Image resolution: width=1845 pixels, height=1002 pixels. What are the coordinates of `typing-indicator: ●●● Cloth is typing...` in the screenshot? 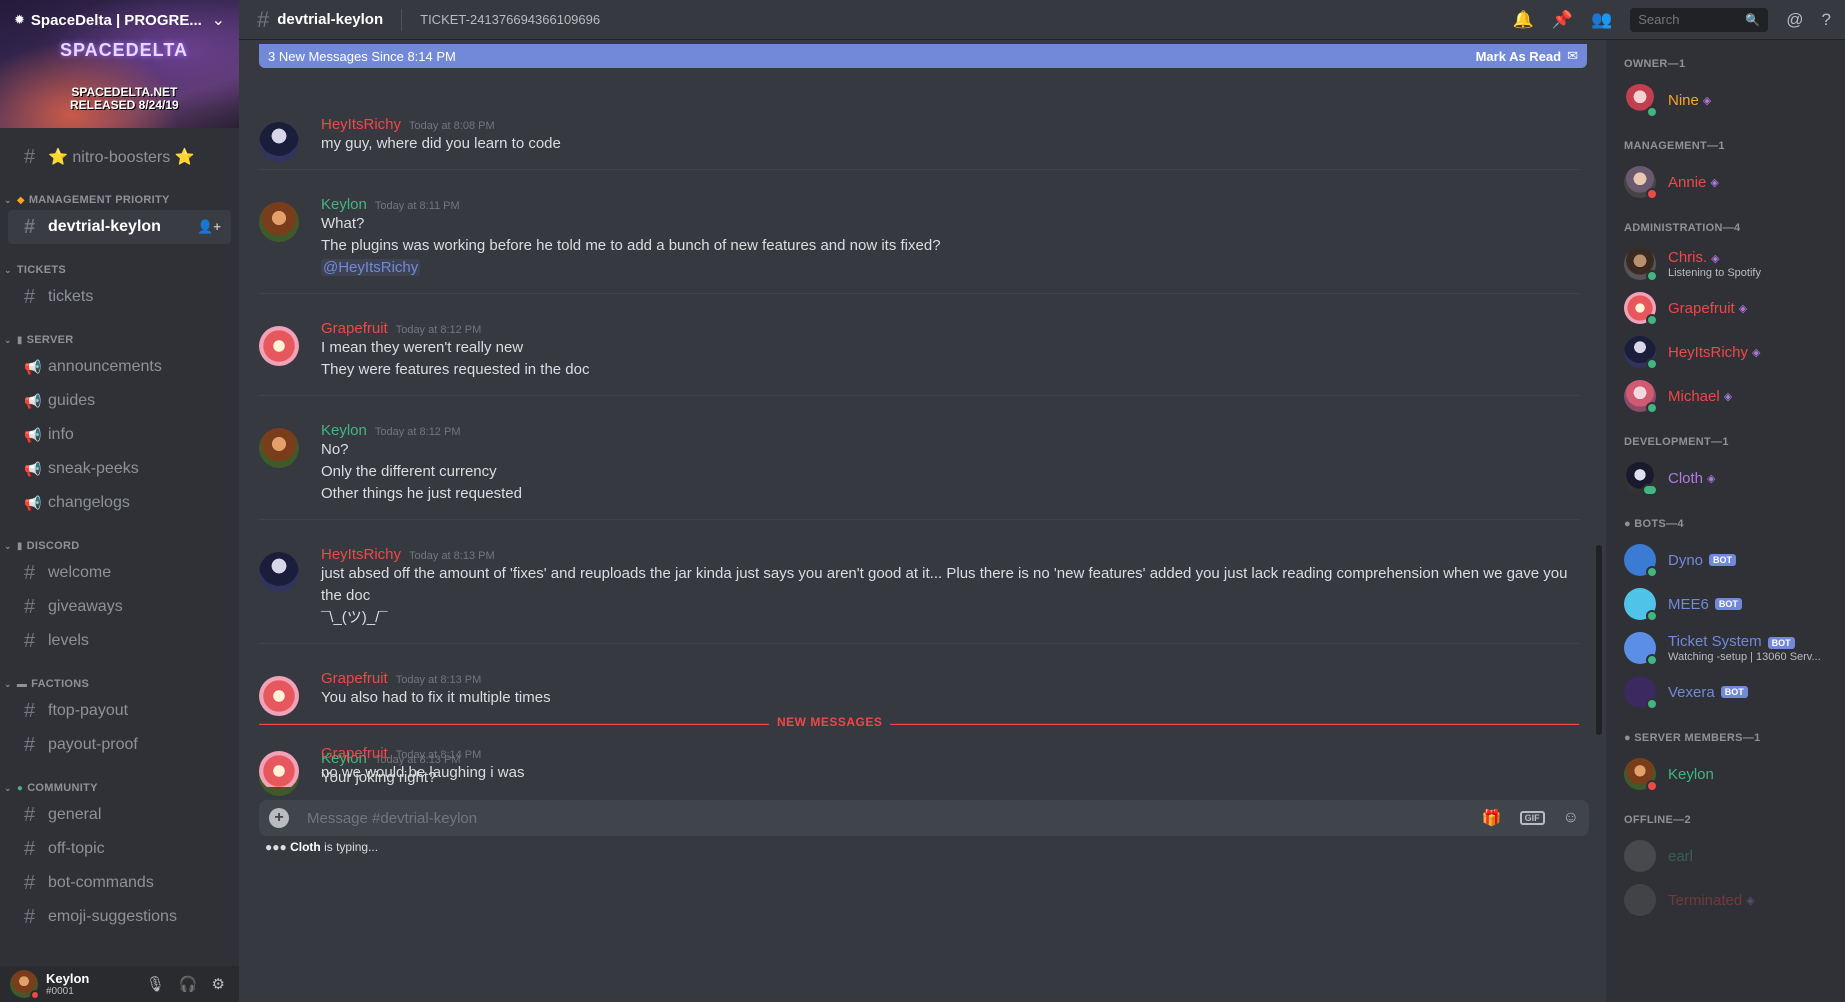 It's located at (321, 847).